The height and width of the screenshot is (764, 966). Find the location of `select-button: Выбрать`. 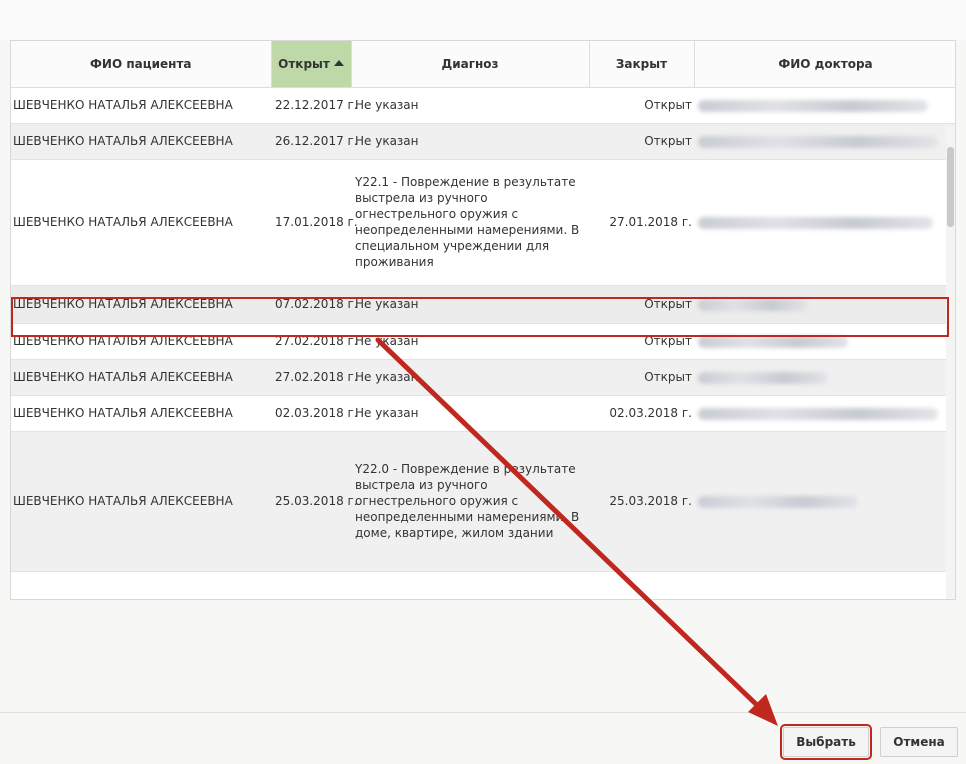

select-button: Выбрать is located at coordinates (826, 742).